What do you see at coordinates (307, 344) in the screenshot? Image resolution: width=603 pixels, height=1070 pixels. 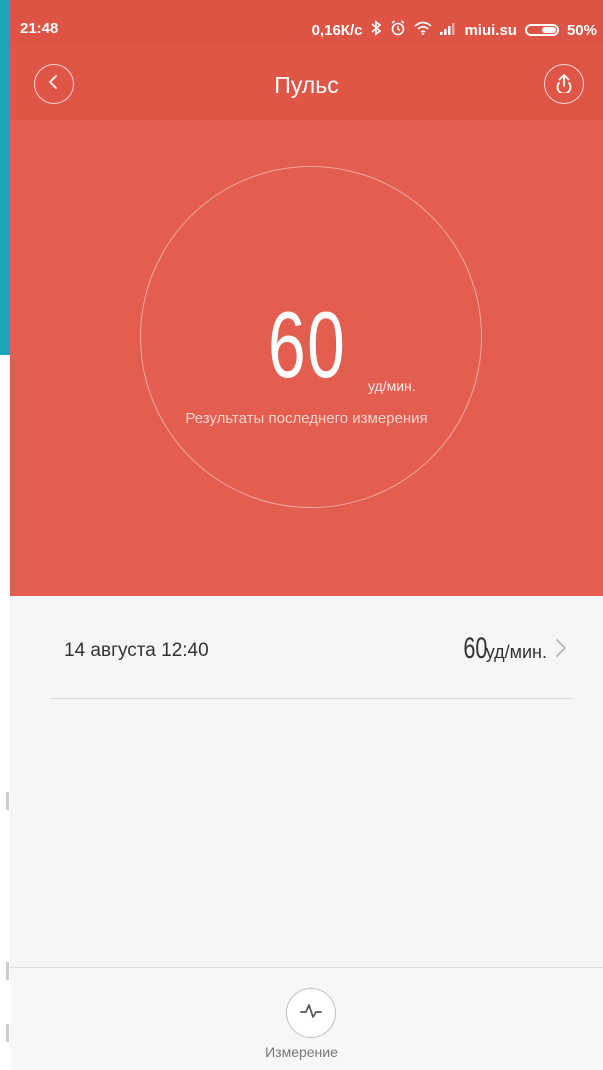 I see `heart-rate-value: 60` at bounding box center [307, 344].